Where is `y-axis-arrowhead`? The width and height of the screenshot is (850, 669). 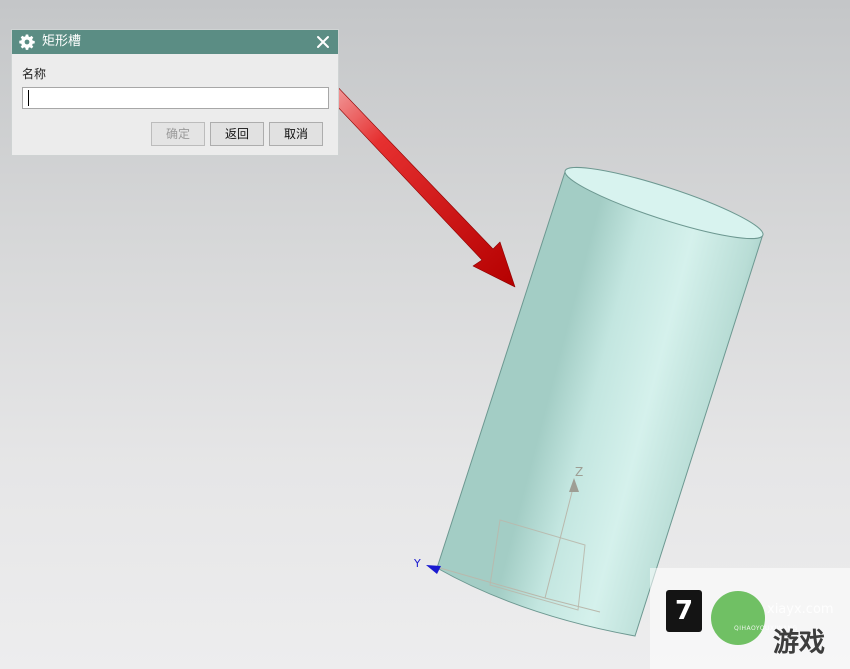 y-axis-arrowhead is located at coordinates (433, 569).